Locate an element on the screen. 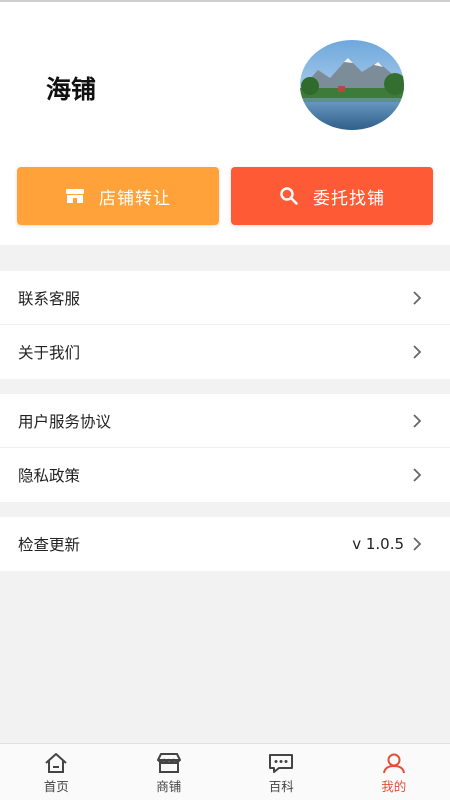  tab-label: 首页 is located at coordinates (56, 786).